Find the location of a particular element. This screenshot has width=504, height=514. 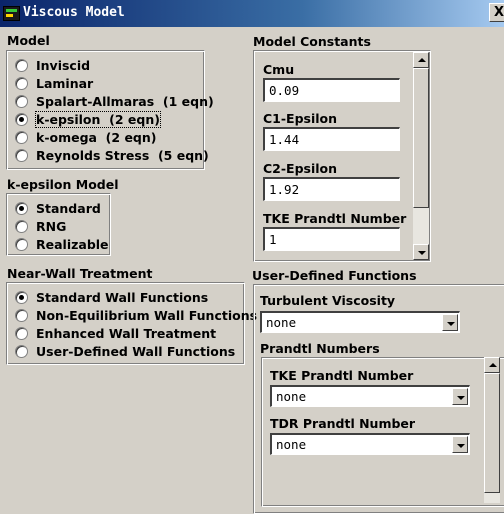

scroll-up-button is located at coordinates (421, 60).